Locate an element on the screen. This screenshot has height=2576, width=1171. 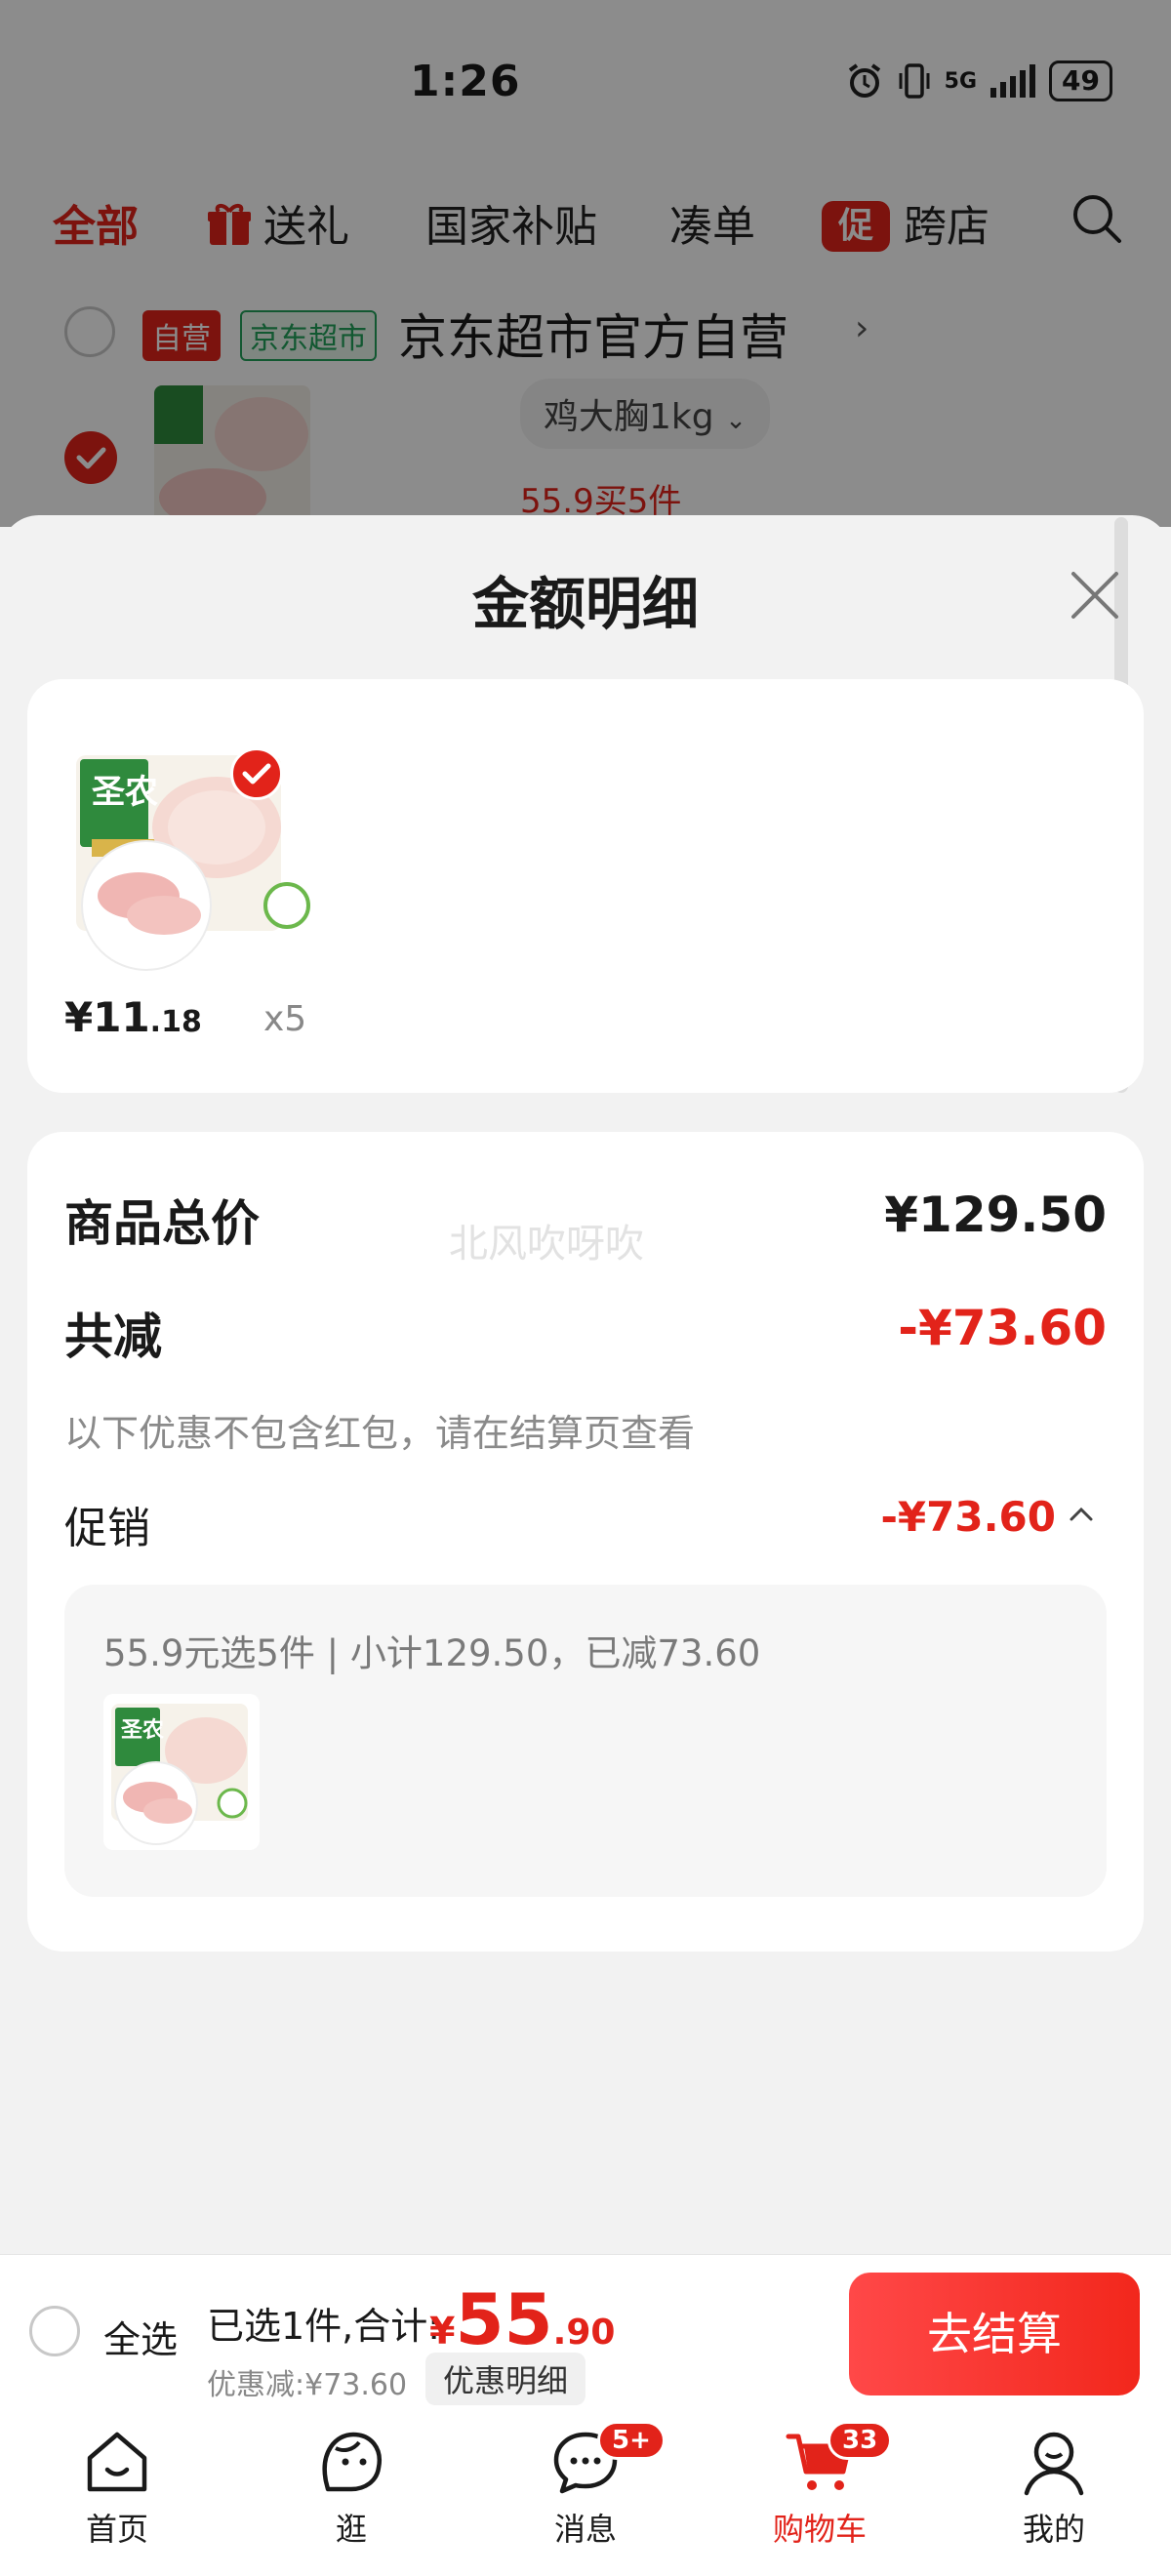
sheet-title: 金额明细 is located at coordinates (585, 604).